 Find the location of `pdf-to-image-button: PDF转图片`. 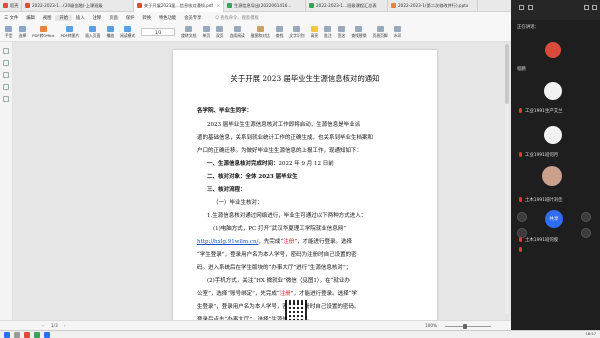

pdf-to-image-button: PDF转图片 is located at coordinates (69, 32).